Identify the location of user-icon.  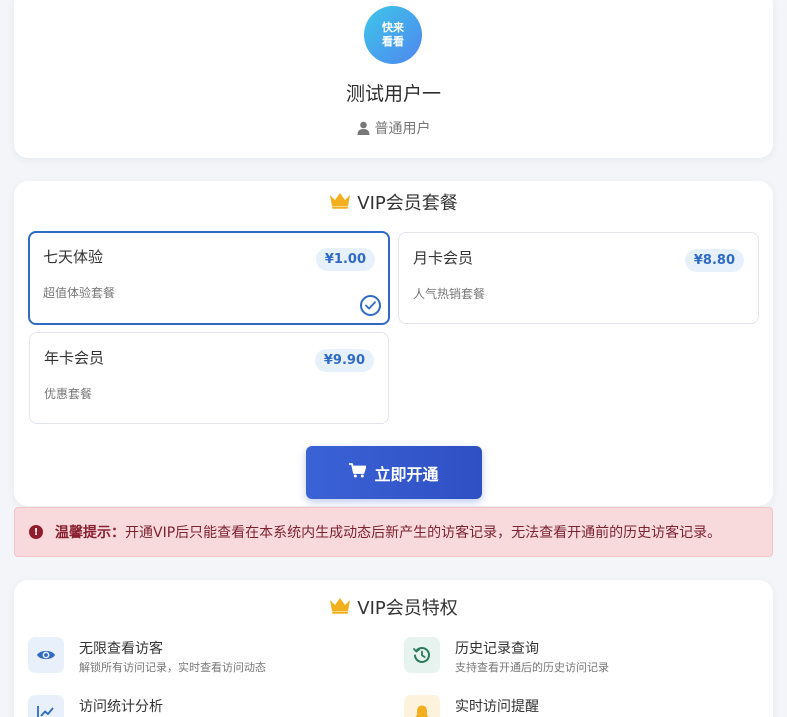
(363, 128).